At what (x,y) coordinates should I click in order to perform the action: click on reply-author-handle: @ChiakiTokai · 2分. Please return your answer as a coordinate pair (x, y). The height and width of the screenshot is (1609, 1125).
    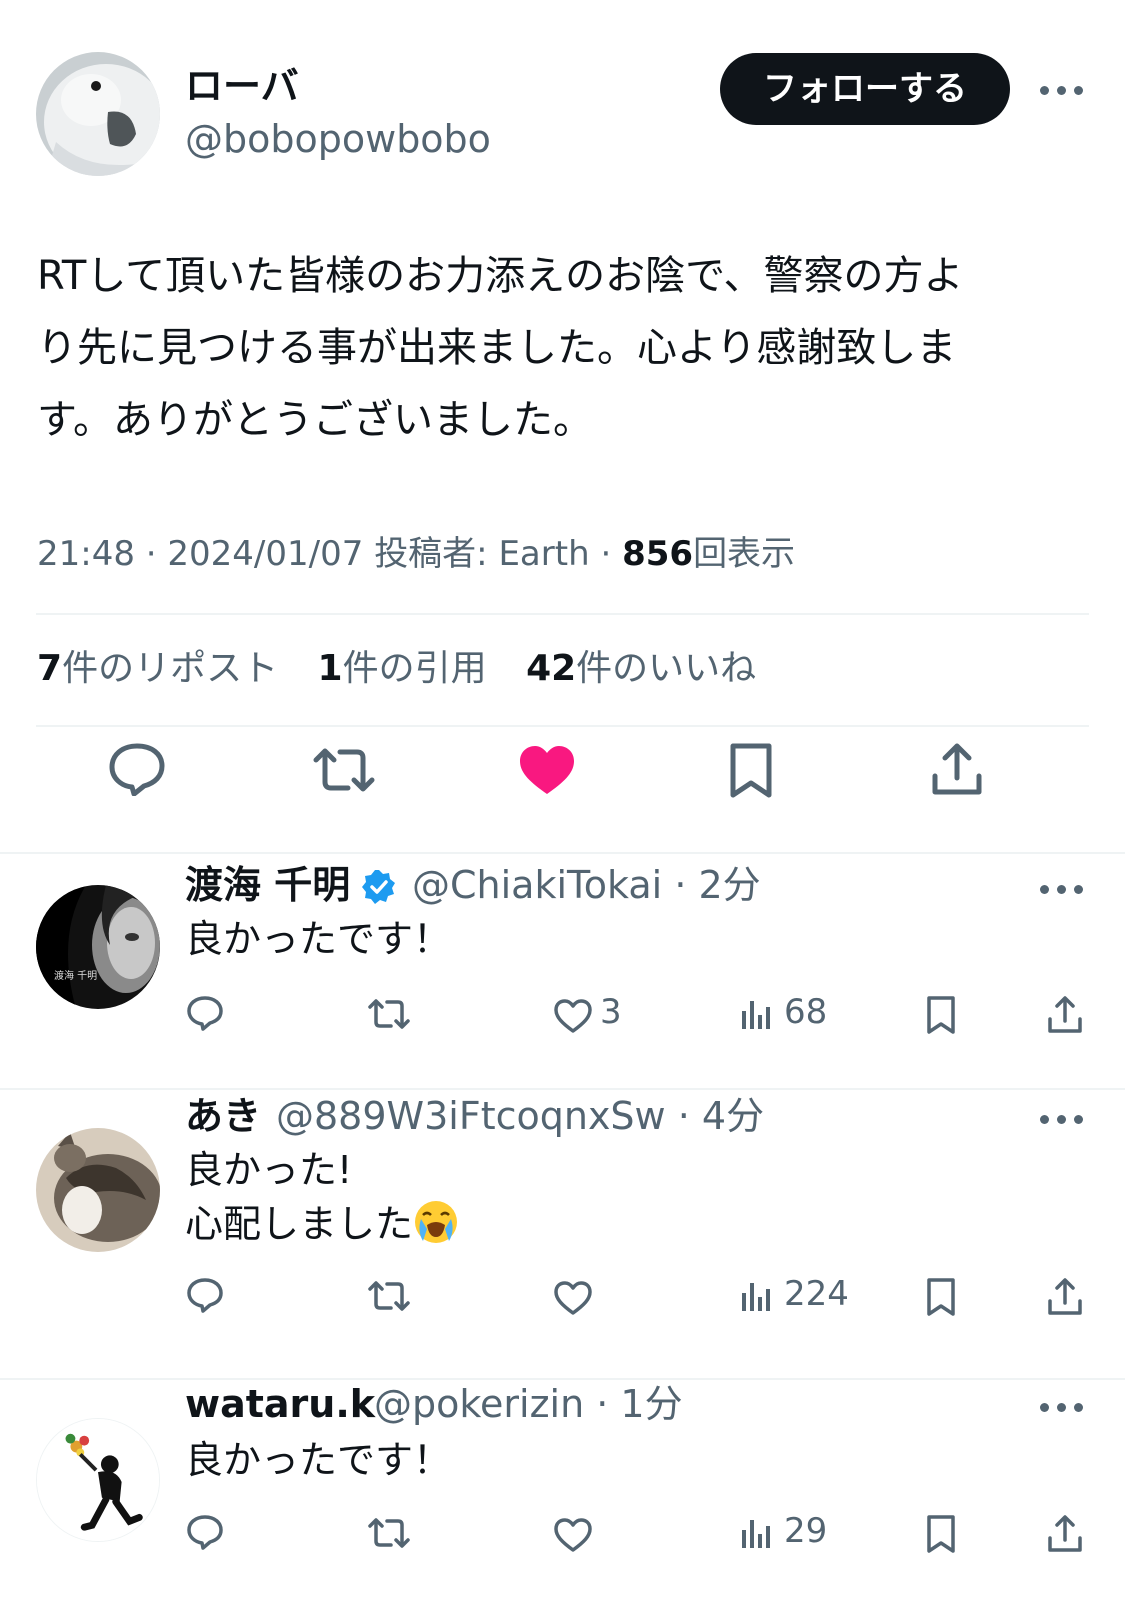
    Looking at the image, I should click on (586, 885).